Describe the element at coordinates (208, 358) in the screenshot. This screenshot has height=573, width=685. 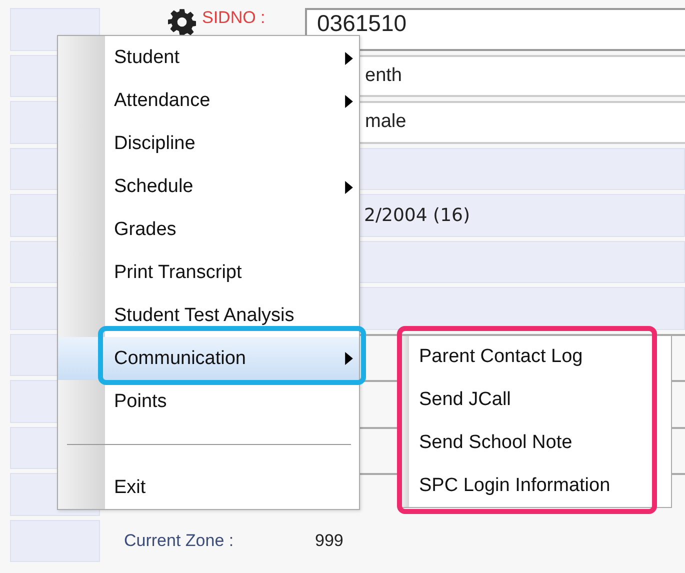
I see `menu-item: Communication` at that location.